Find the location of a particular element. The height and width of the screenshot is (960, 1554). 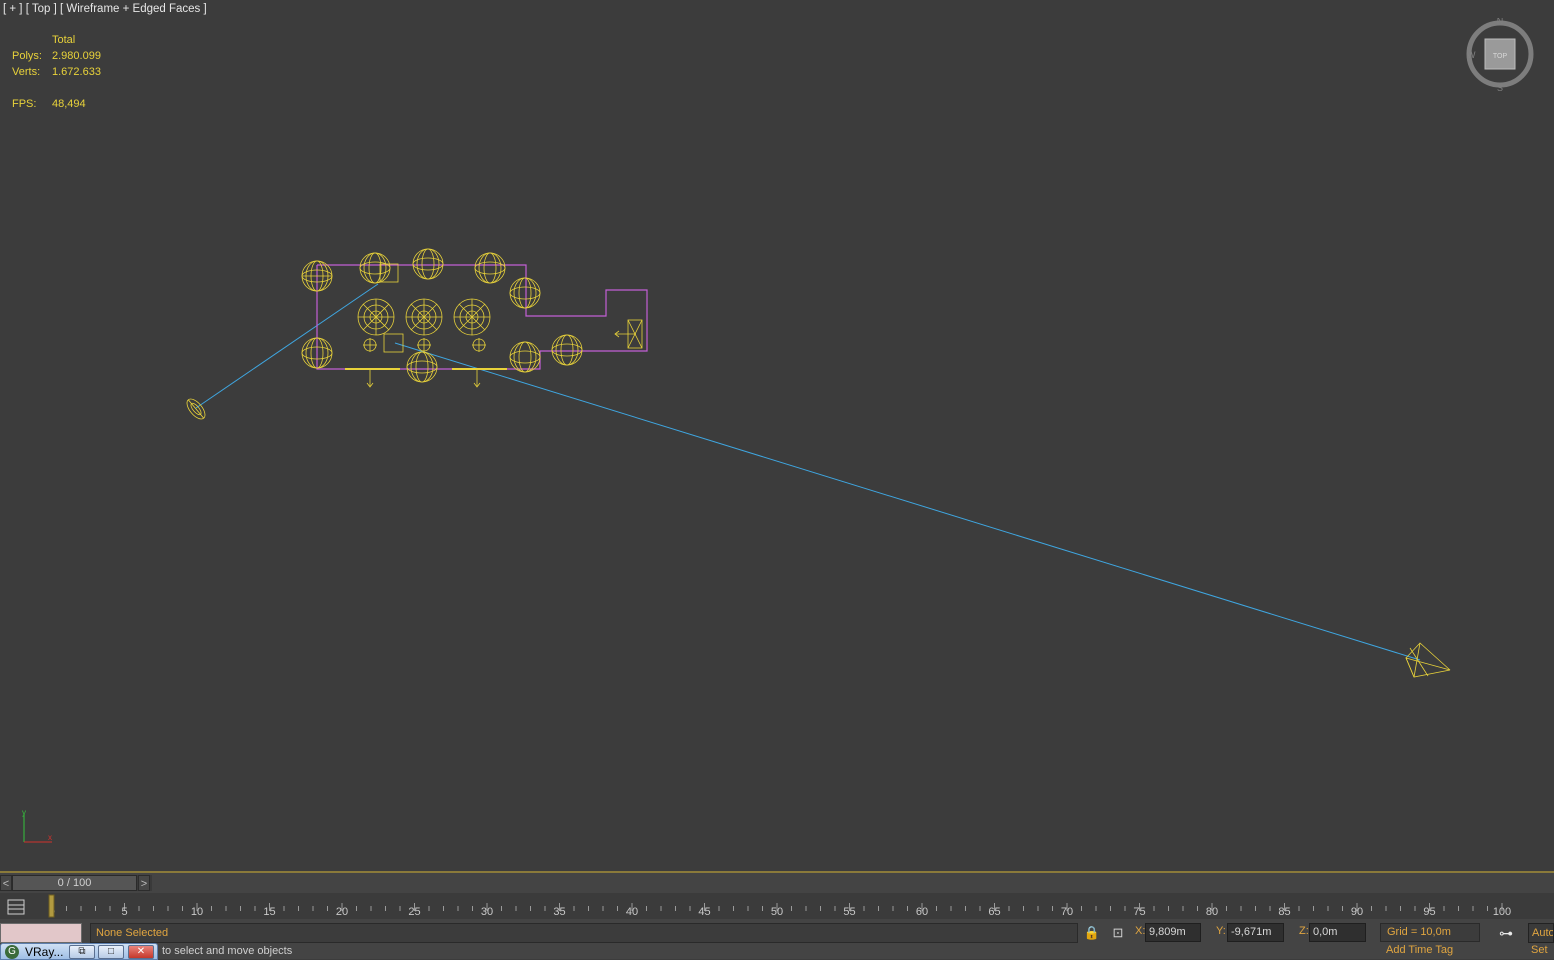

frame-label: 55 is located at coordinates (849, 912).